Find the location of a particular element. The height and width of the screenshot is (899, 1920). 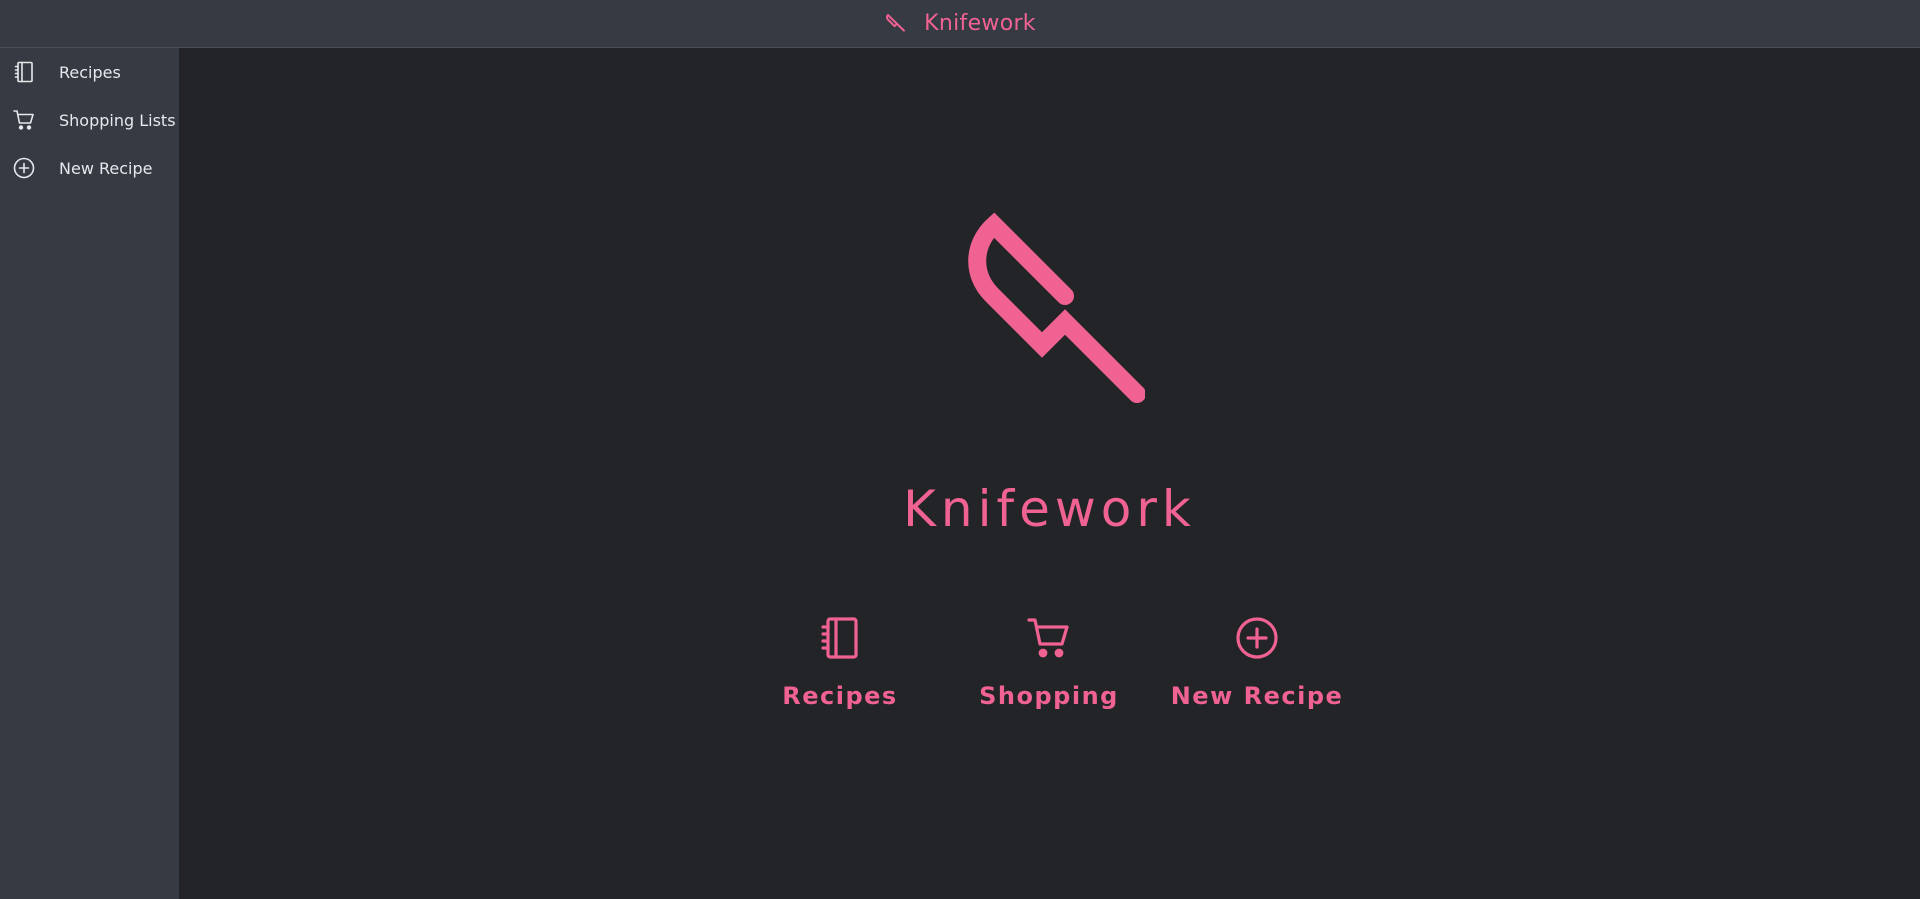

sidebar-item-label: Recipes is located at coordinates (90, 72).